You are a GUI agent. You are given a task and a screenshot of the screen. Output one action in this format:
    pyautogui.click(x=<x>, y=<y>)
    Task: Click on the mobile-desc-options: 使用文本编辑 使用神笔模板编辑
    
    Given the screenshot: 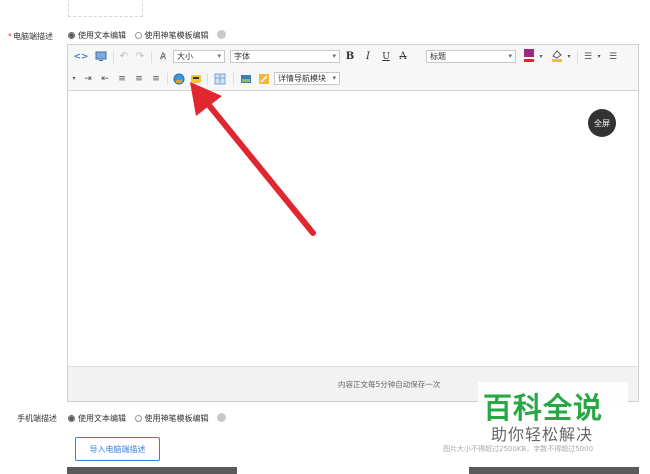 What is the action you would take?
    pyautogui.click(x=147, y=418)
    